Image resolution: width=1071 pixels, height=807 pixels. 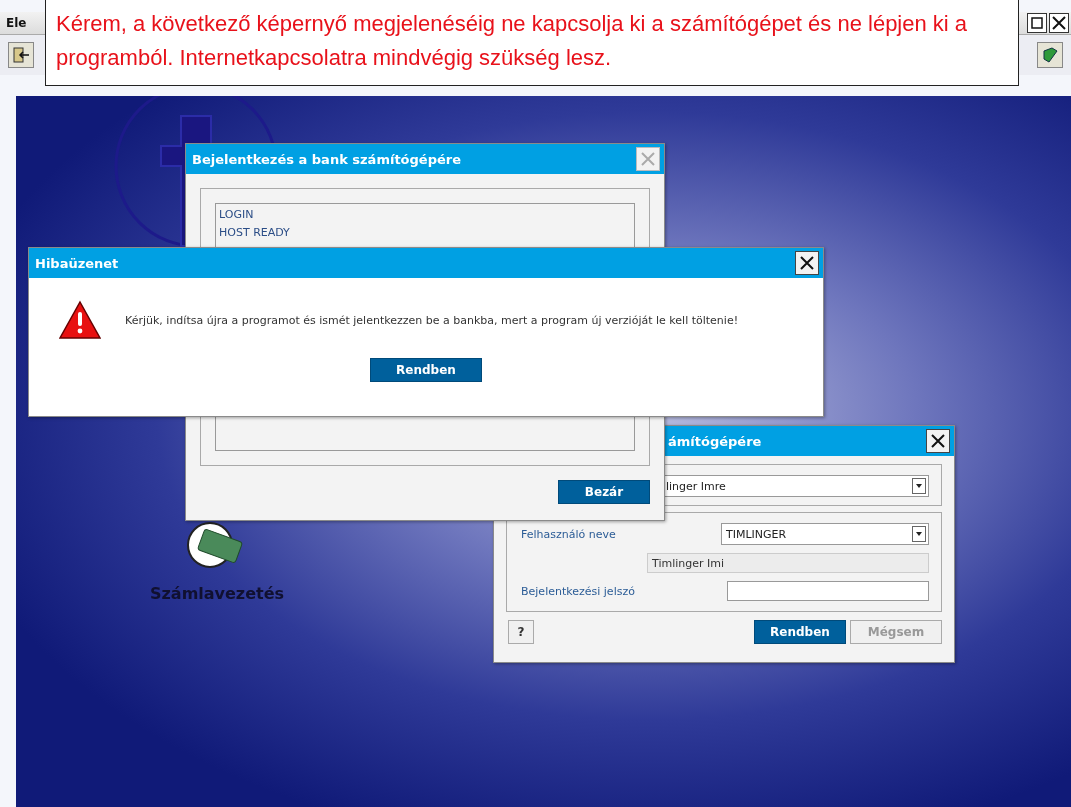 I want to click on field-label: Bejelentkezési jelszó, so click(x=578, y=591).